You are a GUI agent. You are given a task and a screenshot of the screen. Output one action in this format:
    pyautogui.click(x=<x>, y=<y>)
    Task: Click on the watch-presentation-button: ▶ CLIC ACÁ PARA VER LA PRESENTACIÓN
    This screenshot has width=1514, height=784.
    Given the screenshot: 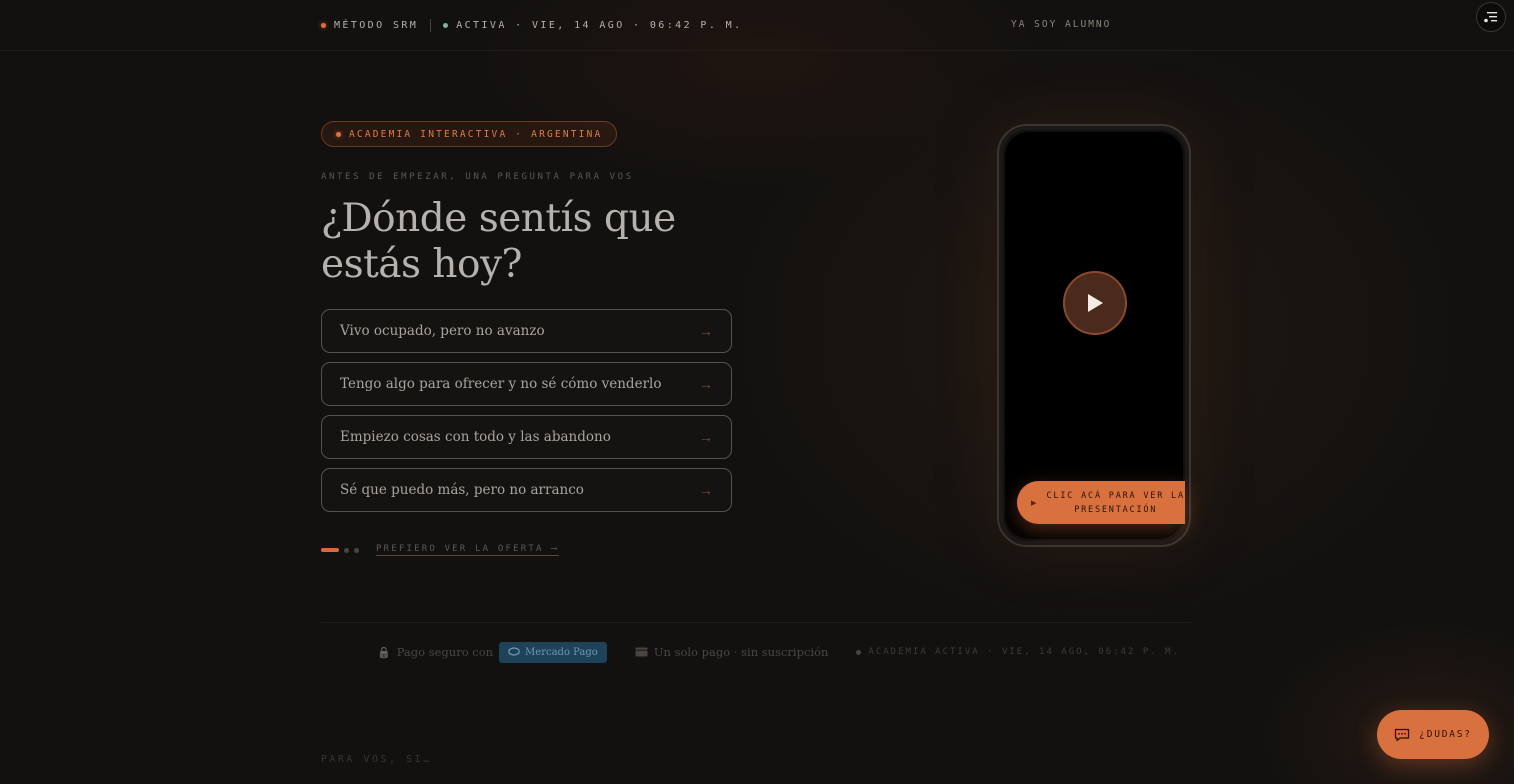 What is the action you would take?
    pyautogui.click(x=1101, y=502)
    